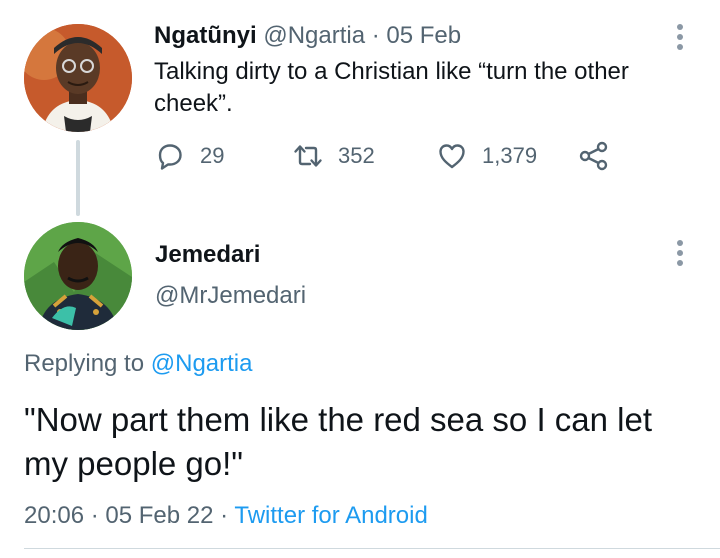 The height and width of the screenshot is (558, 720). What do you see at coordinates (78, 276) in the screenshot?
I see `avatar-jemedari` at bounding box center [78, 276].